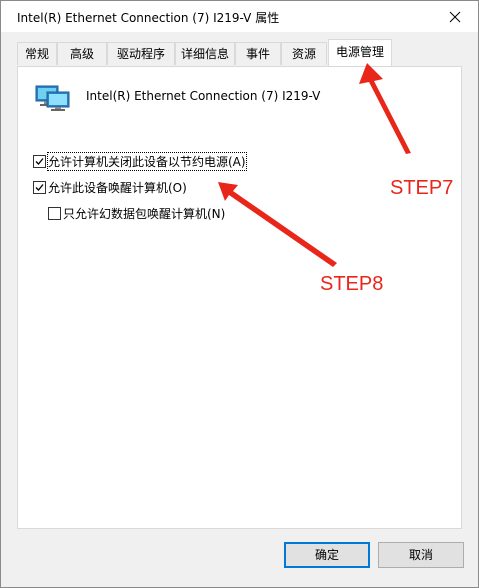 The height and width of the screenshot is (588, 479). What do you see at coordinates (314, 165) in the screenshot?
I see `annotation-arrows` at bounding box center [314, 165].